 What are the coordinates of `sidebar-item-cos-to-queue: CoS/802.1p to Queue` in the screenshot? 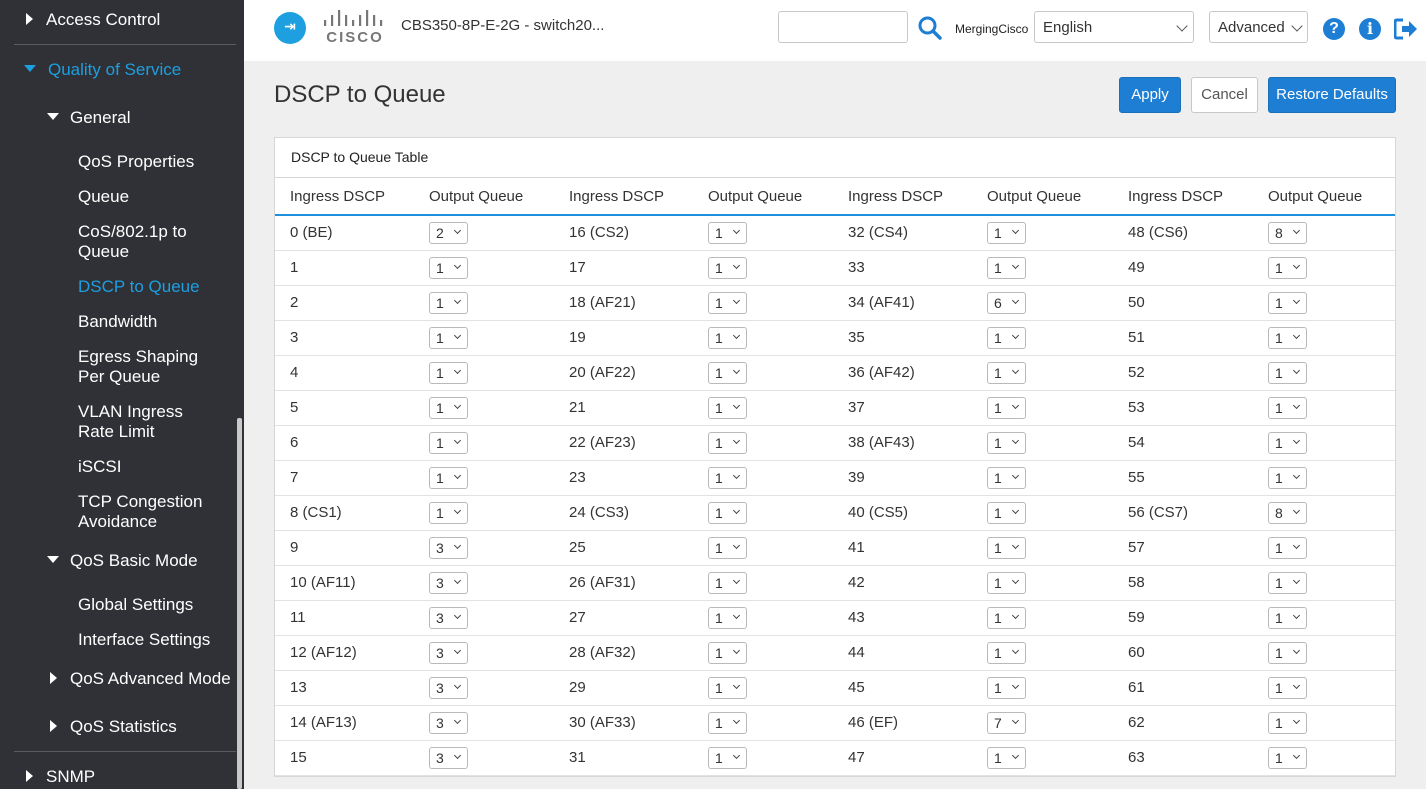 It's located at (118, 242).